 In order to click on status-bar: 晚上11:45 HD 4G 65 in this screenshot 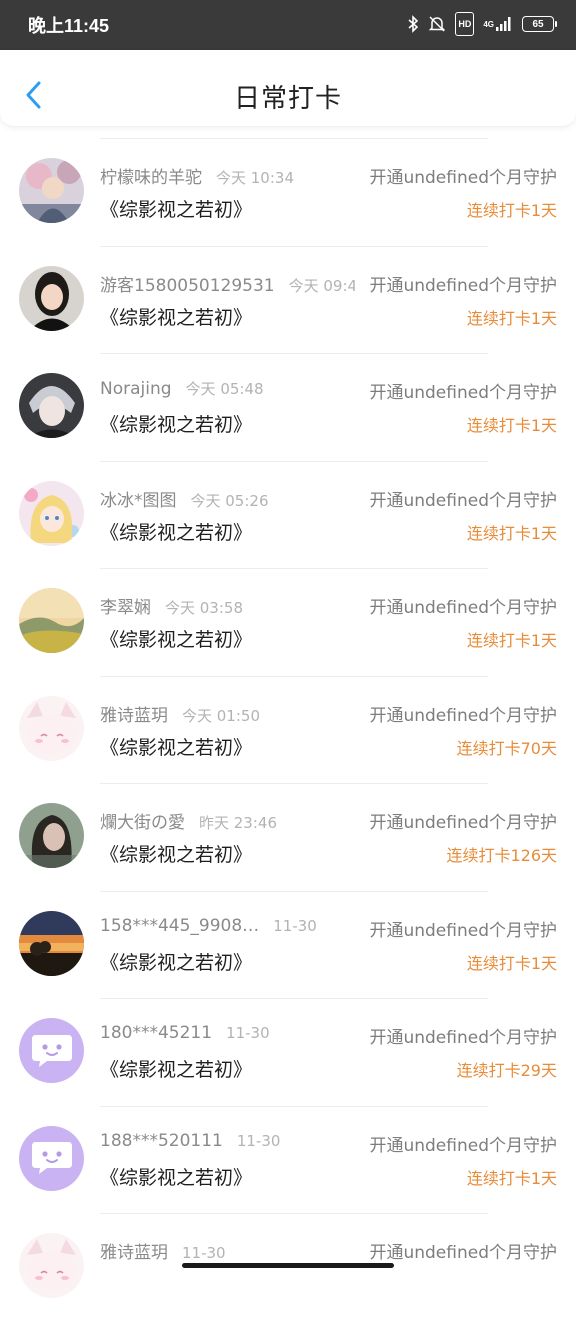, I will do `click(288, 25)`.